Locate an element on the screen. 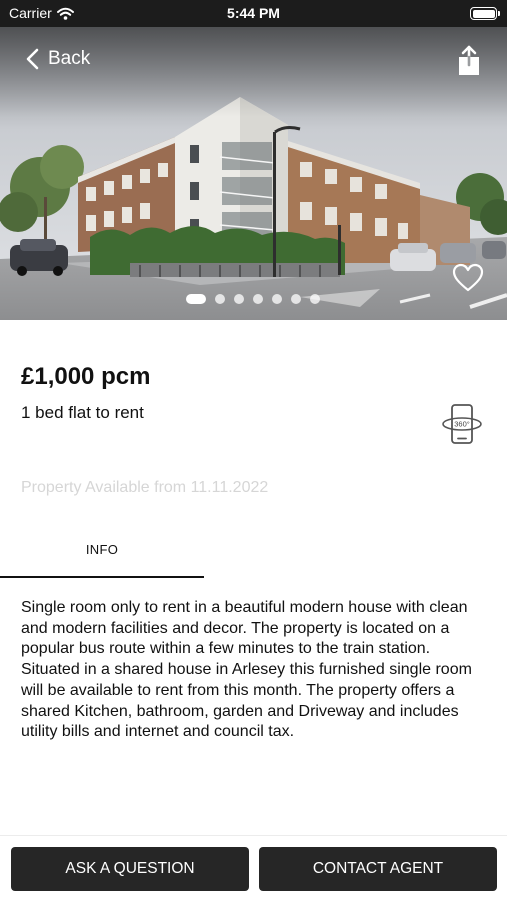 Image resolution: width=507 pixels, height=900 pixels. status-bar: Carrier 5:44 PM is located at coordinates (253, 13).